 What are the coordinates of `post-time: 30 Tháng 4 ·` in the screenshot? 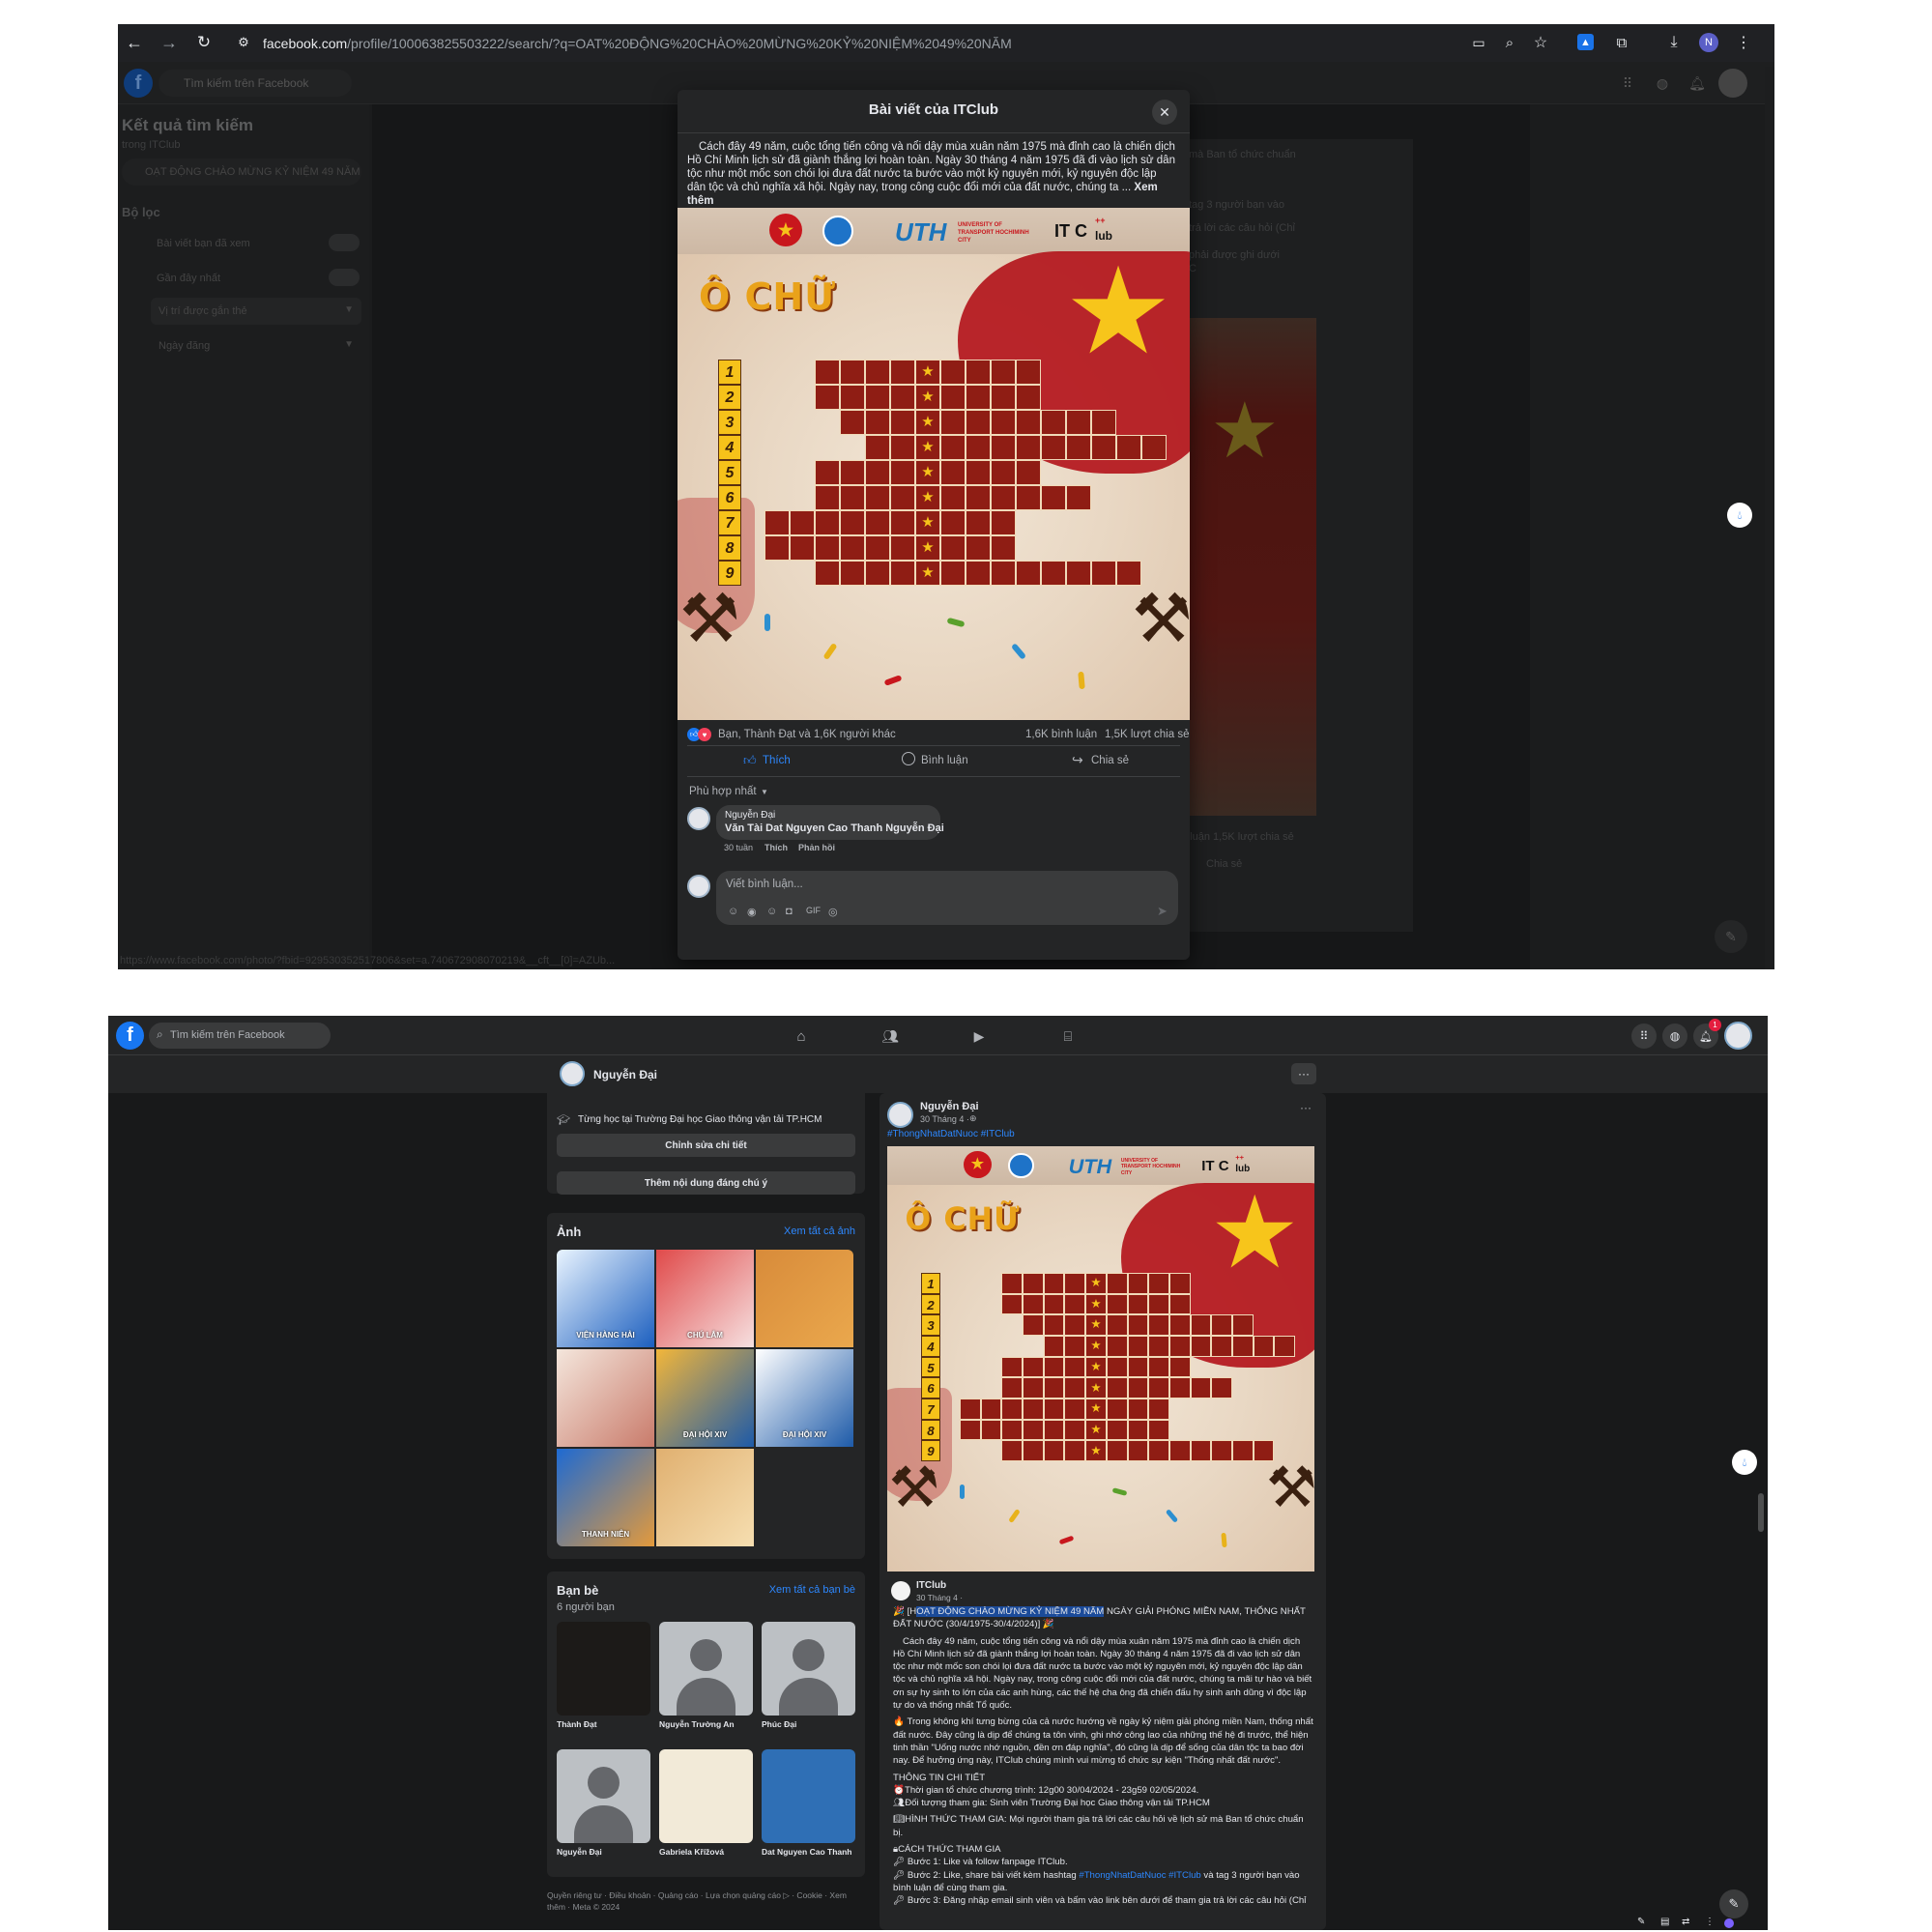 It's located at (944, 1119).